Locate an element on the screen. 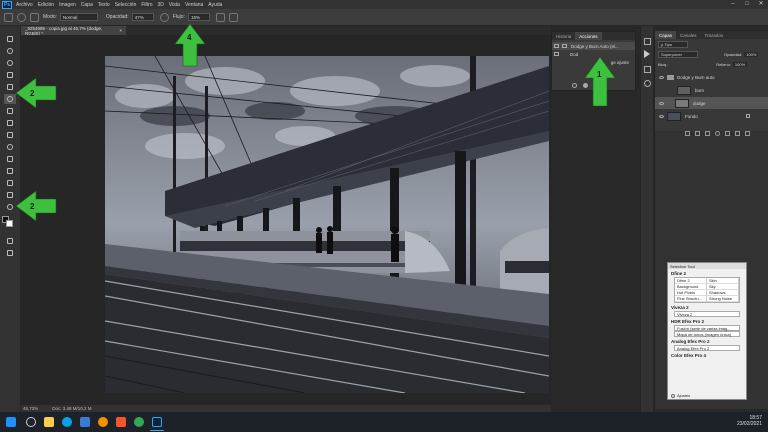  edge-icon is located at coordinates (67, 422).